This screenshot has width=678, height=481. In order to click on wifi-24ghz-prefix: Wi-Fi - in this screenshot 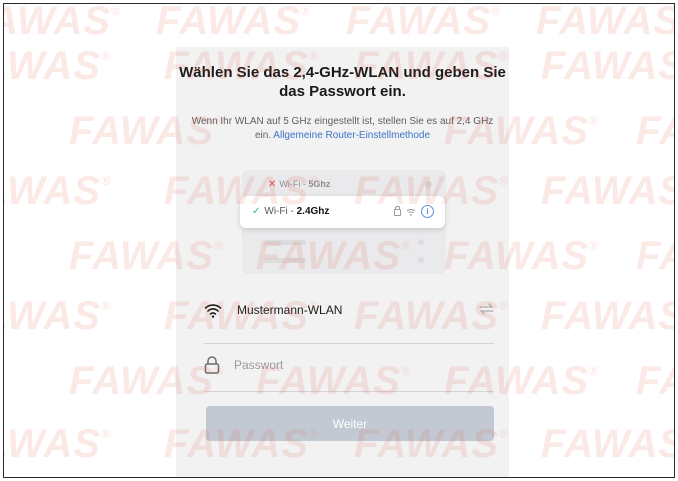, I will do `click(280, 211)`.